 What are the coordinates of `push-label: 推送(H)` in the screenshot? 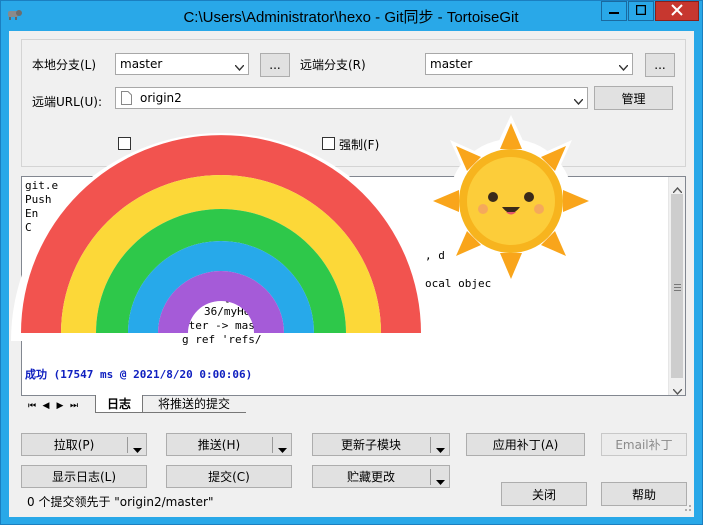 It's located at (219, 445).